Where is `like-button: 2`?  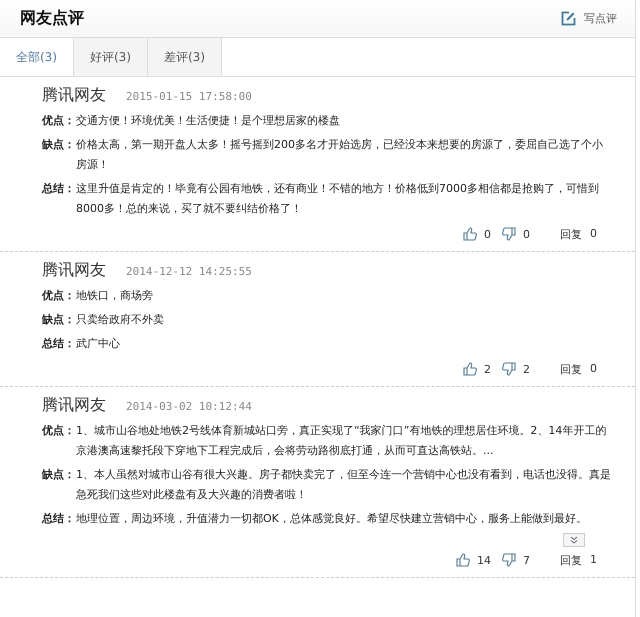 like-button: 2 is located at coordinates (476, 369).